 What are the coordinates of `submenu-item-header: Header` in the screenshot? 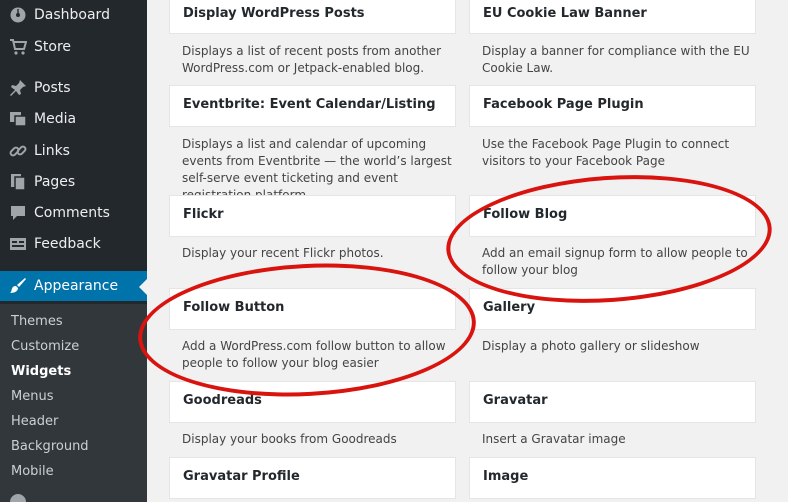 It's located at (34, 422).